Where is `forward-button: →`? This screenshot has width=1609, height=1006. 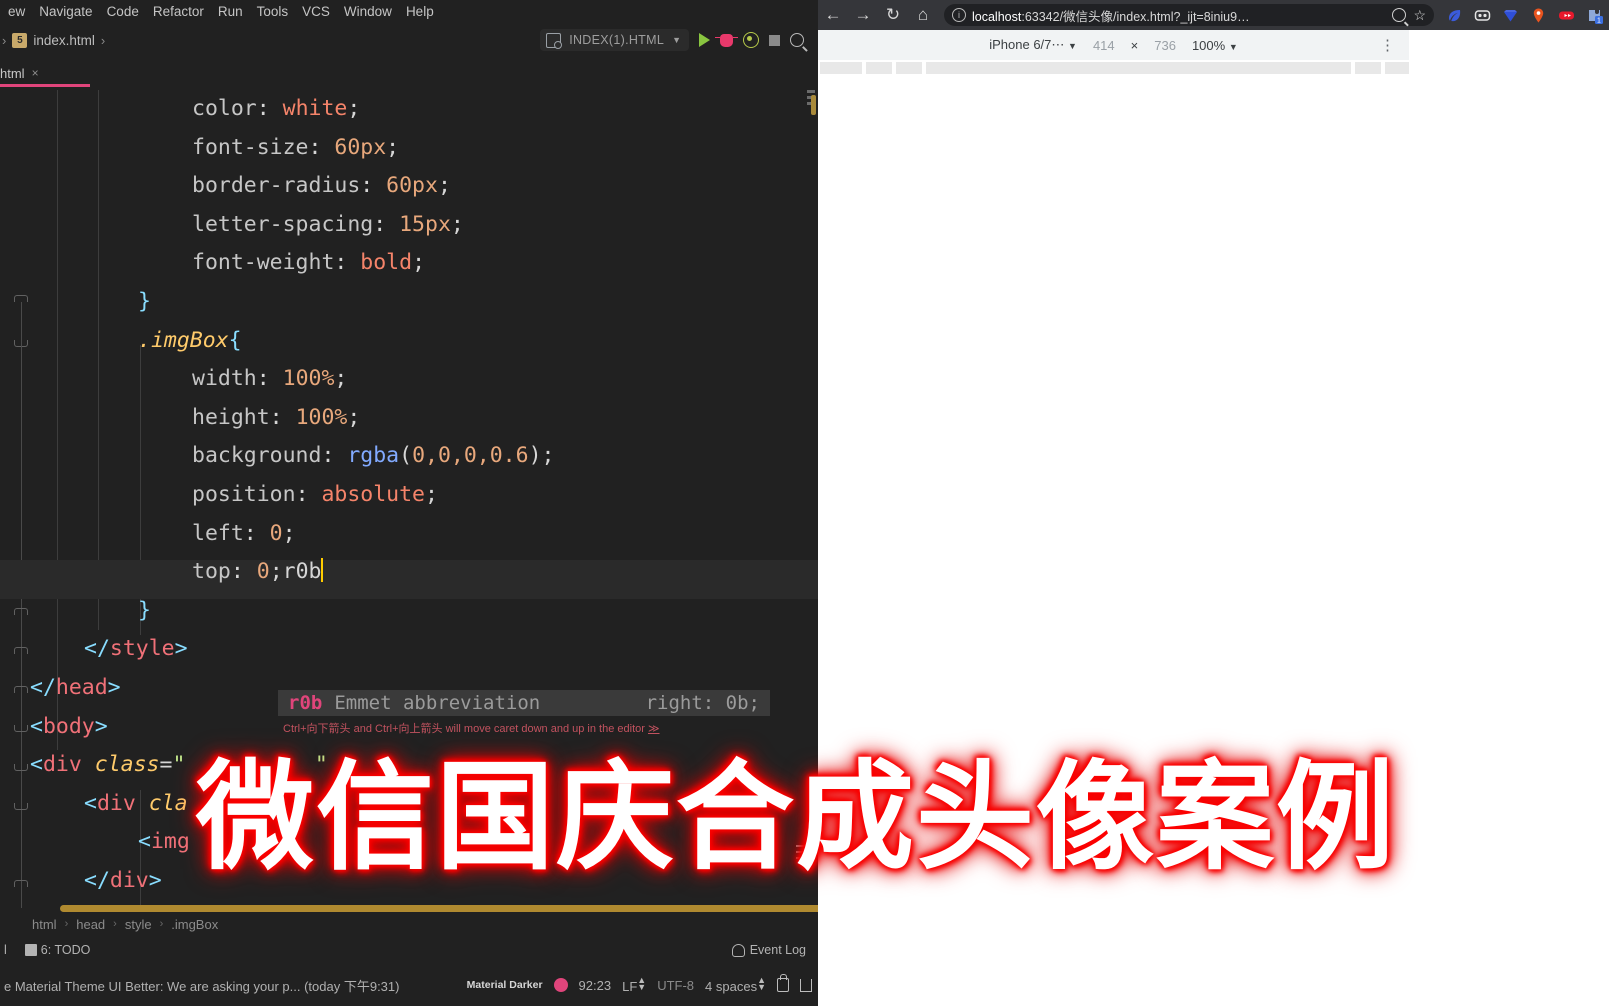 forward-button: → is located at coordinates (863, 15).